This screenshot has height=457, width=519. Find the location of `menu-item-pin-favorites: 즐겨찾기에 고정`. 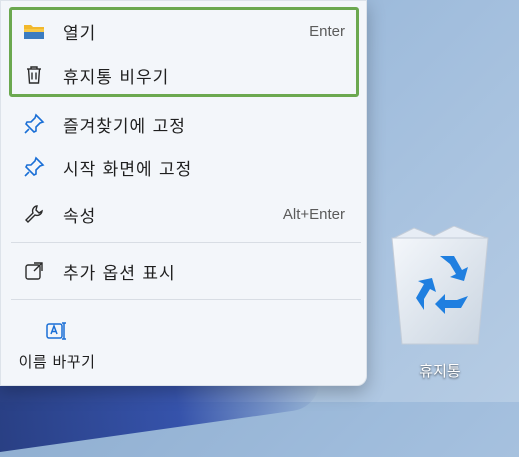

menu-item-pin-favorites: 즐겨찾기에 고정 is located at coordinates (185, 124).